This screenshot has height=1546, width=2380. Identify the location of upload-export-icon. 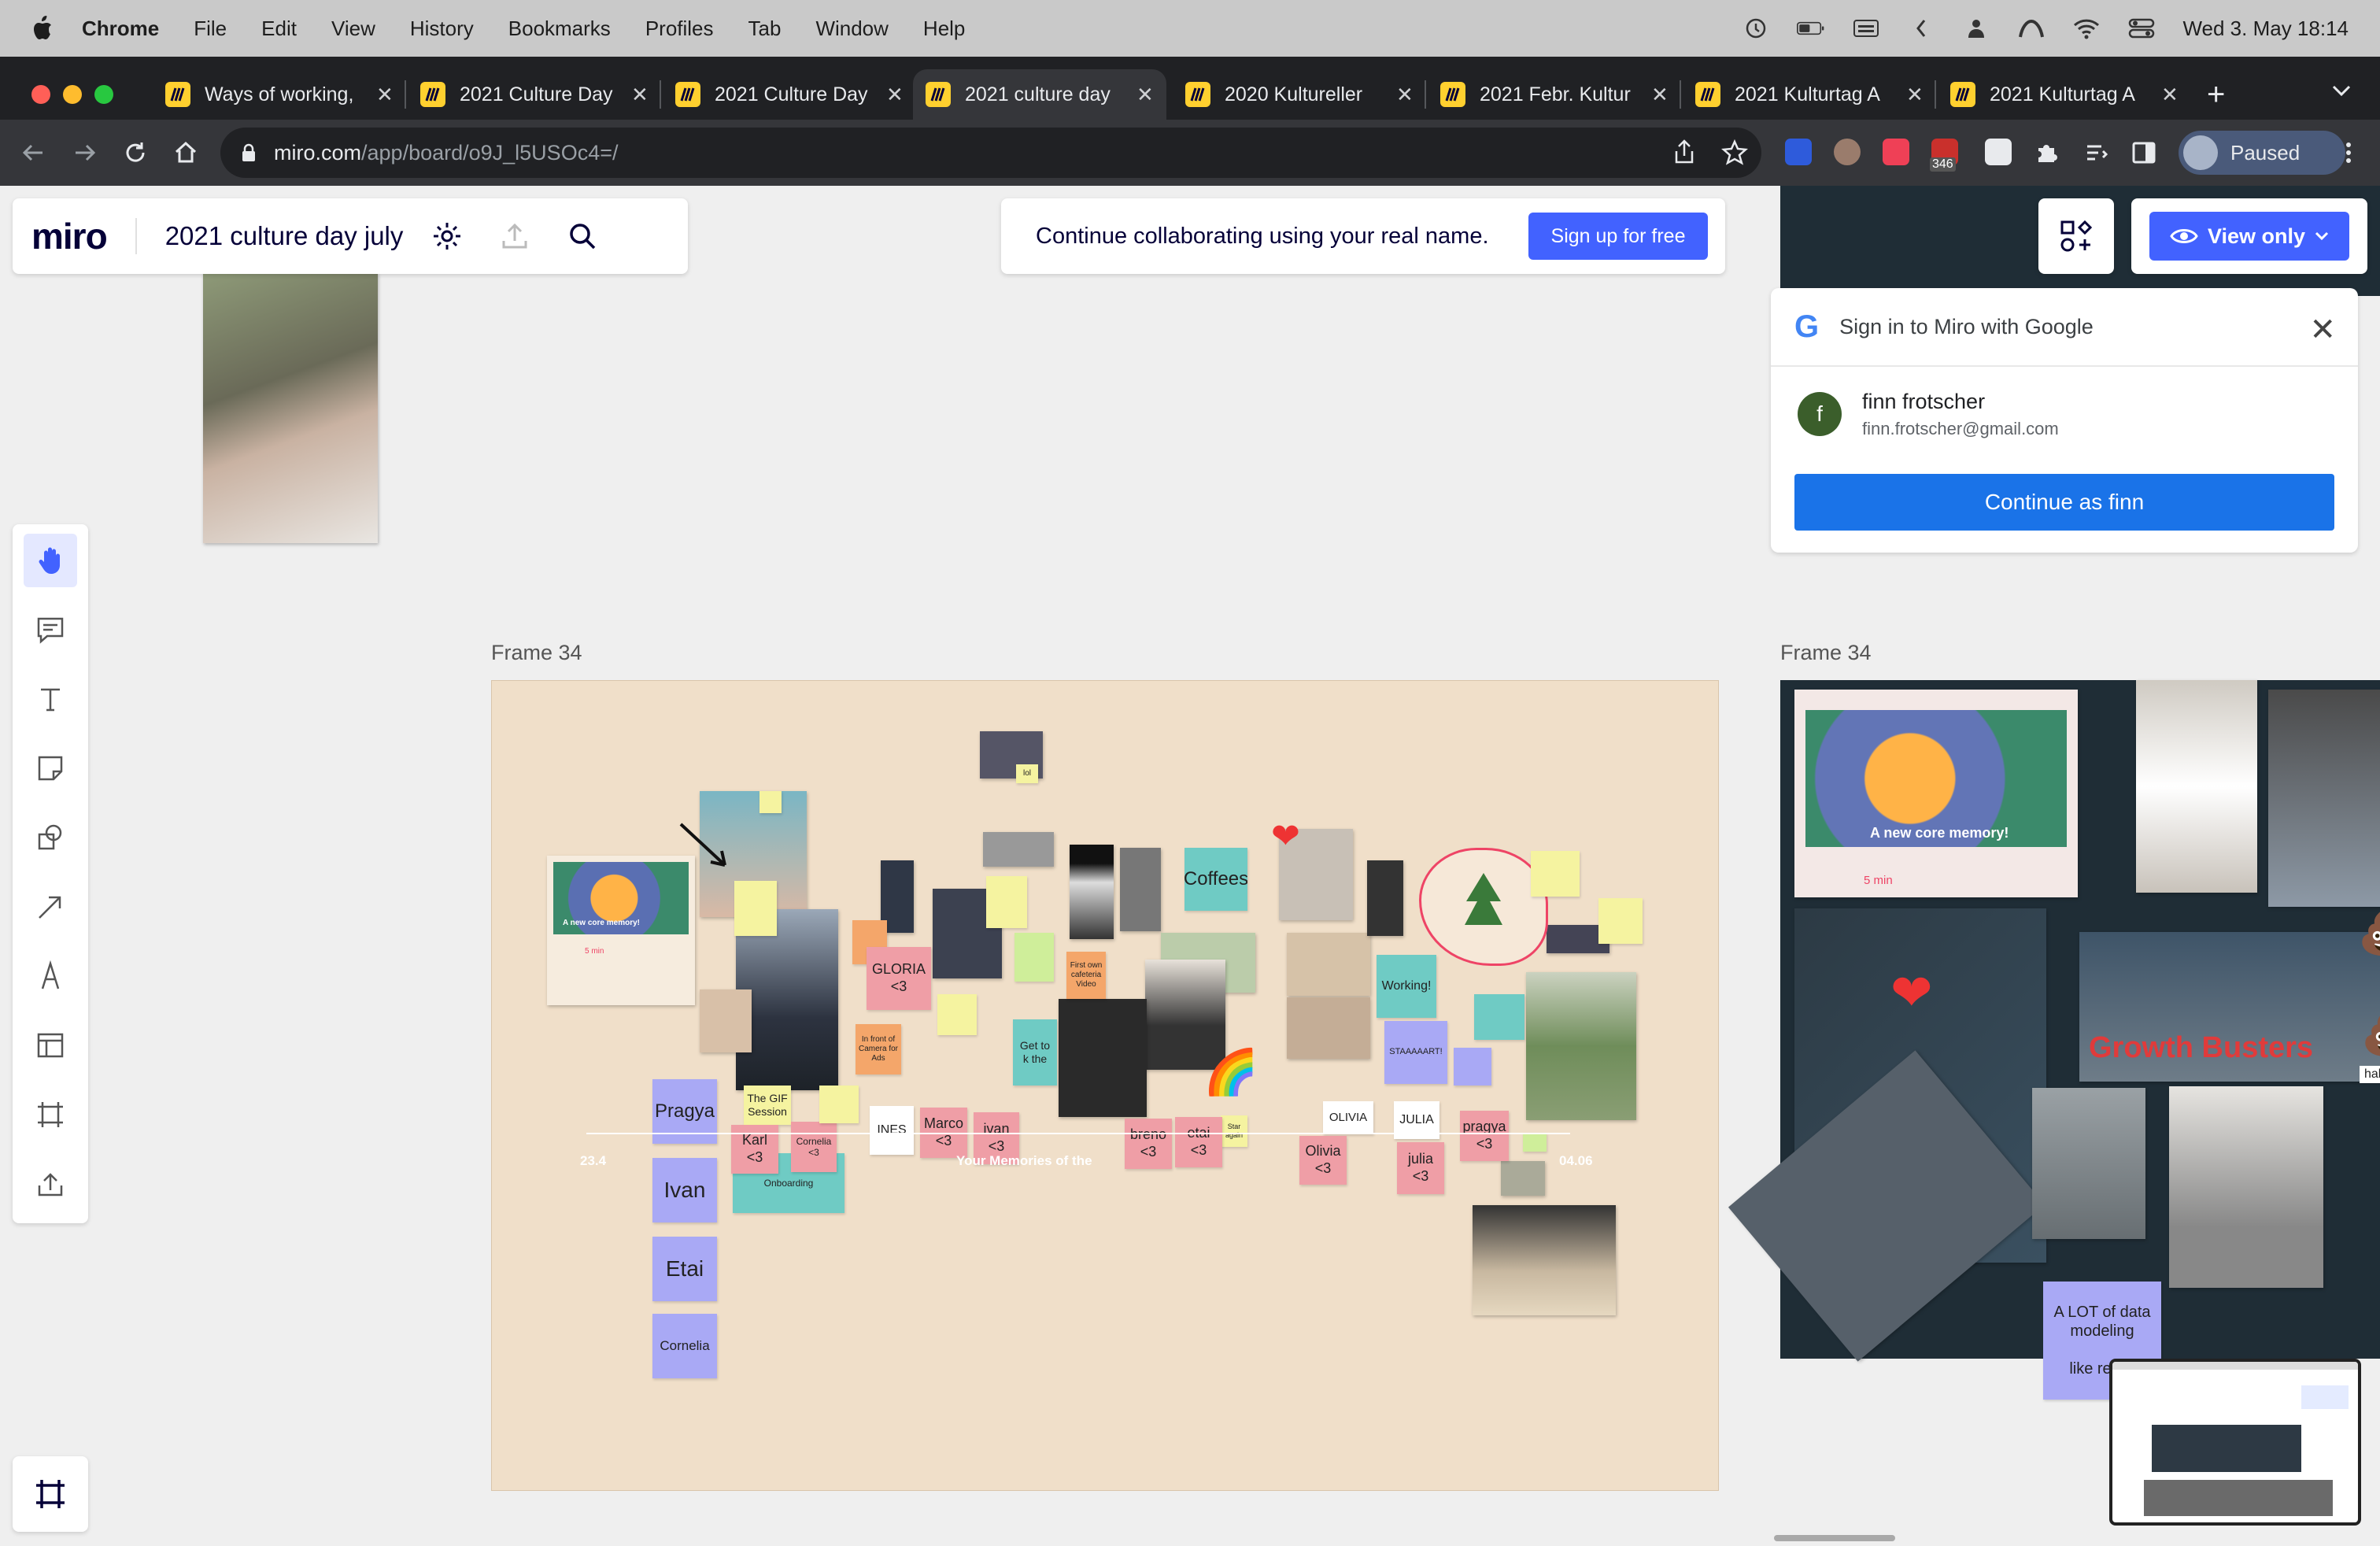
(514, 236).